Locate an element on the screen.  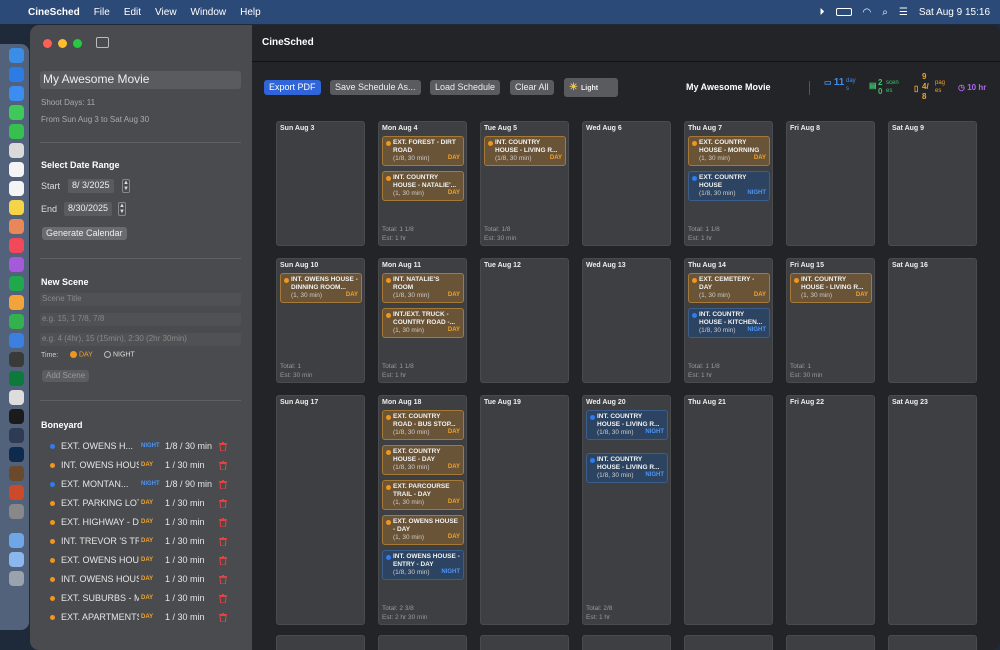
calendar-day: Tue Aug 12 is located at coordinates (524, 320).